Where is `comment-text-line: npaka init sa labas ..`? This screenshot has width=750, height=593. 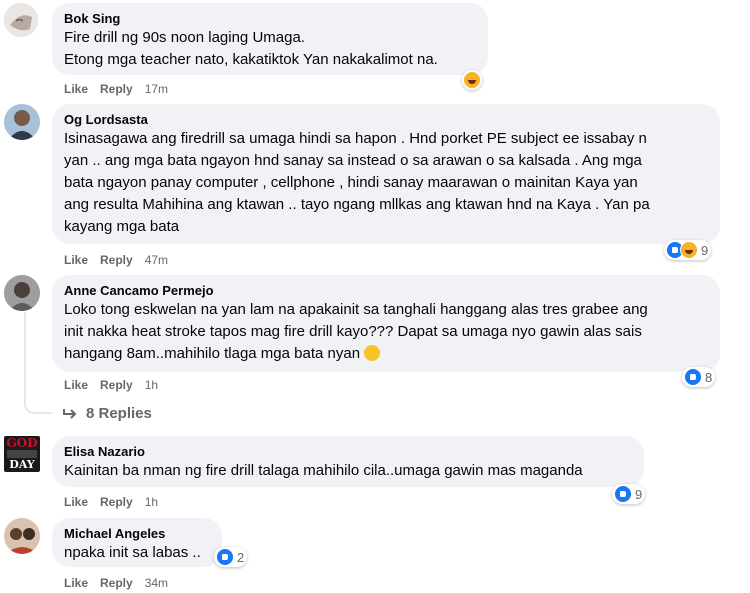 comment-text-line: npaka init sa labas .. is located at coordinates (132, 552).